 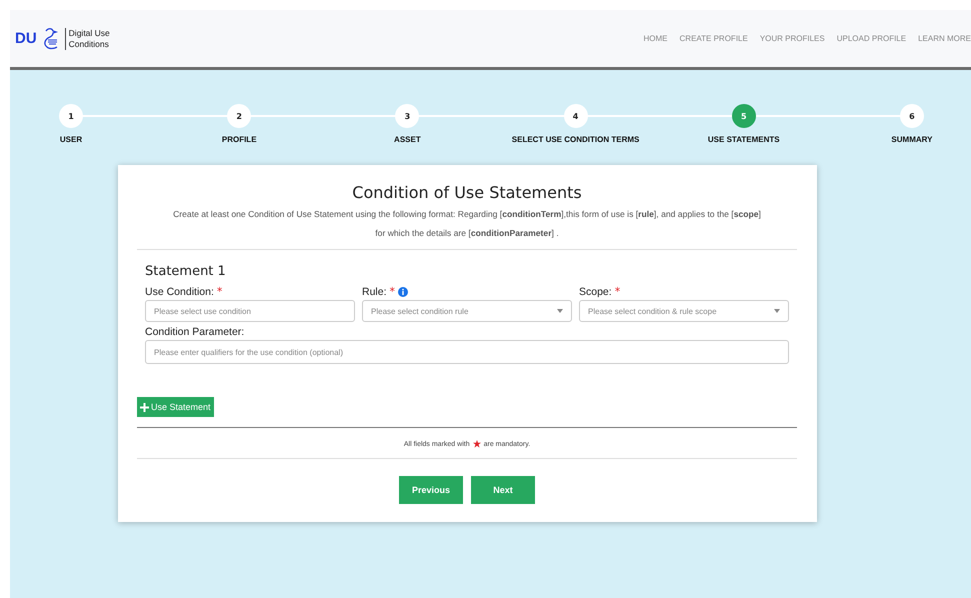 I want to click on input-field: Please enter qualifiers for the use condition (optional), so click(x=467, y=352).